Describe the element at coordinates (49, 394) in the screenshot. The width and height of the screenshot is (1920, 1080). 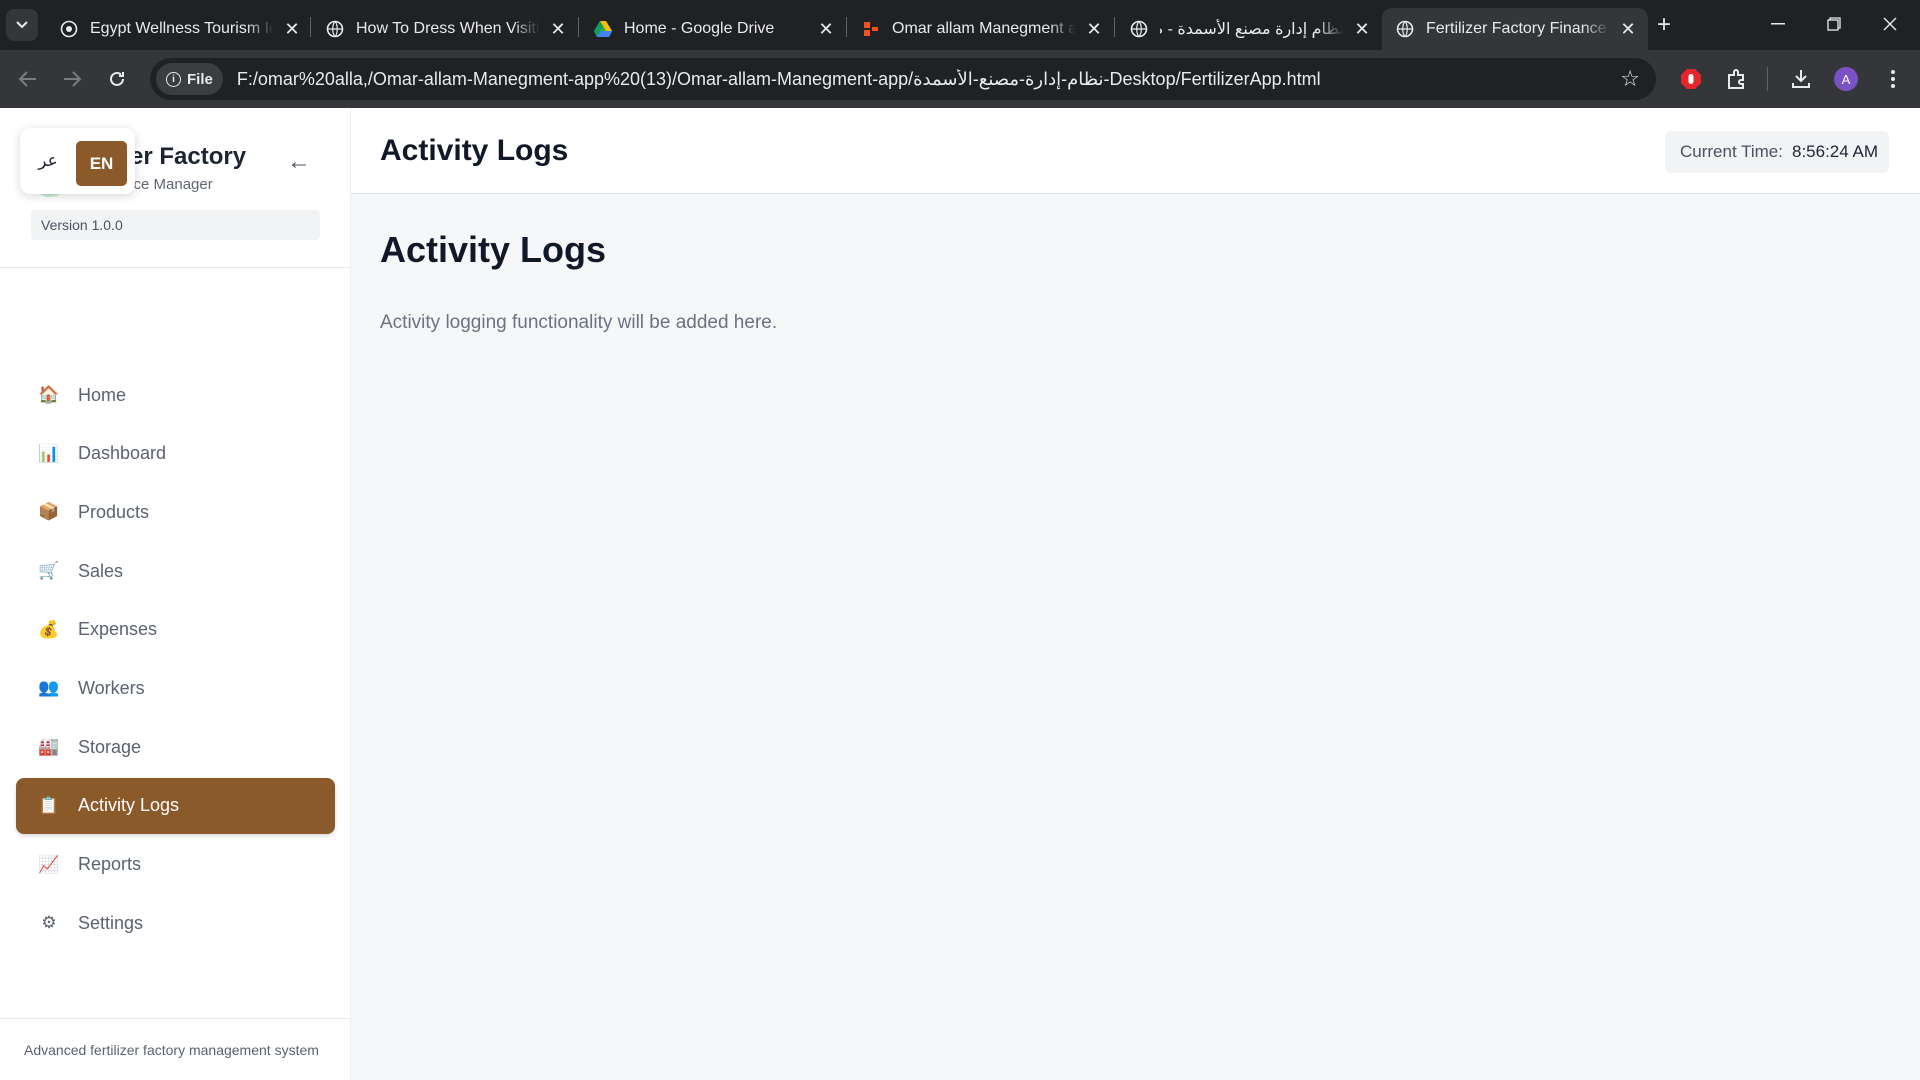
I see `home-icon: 🏠` at that location.